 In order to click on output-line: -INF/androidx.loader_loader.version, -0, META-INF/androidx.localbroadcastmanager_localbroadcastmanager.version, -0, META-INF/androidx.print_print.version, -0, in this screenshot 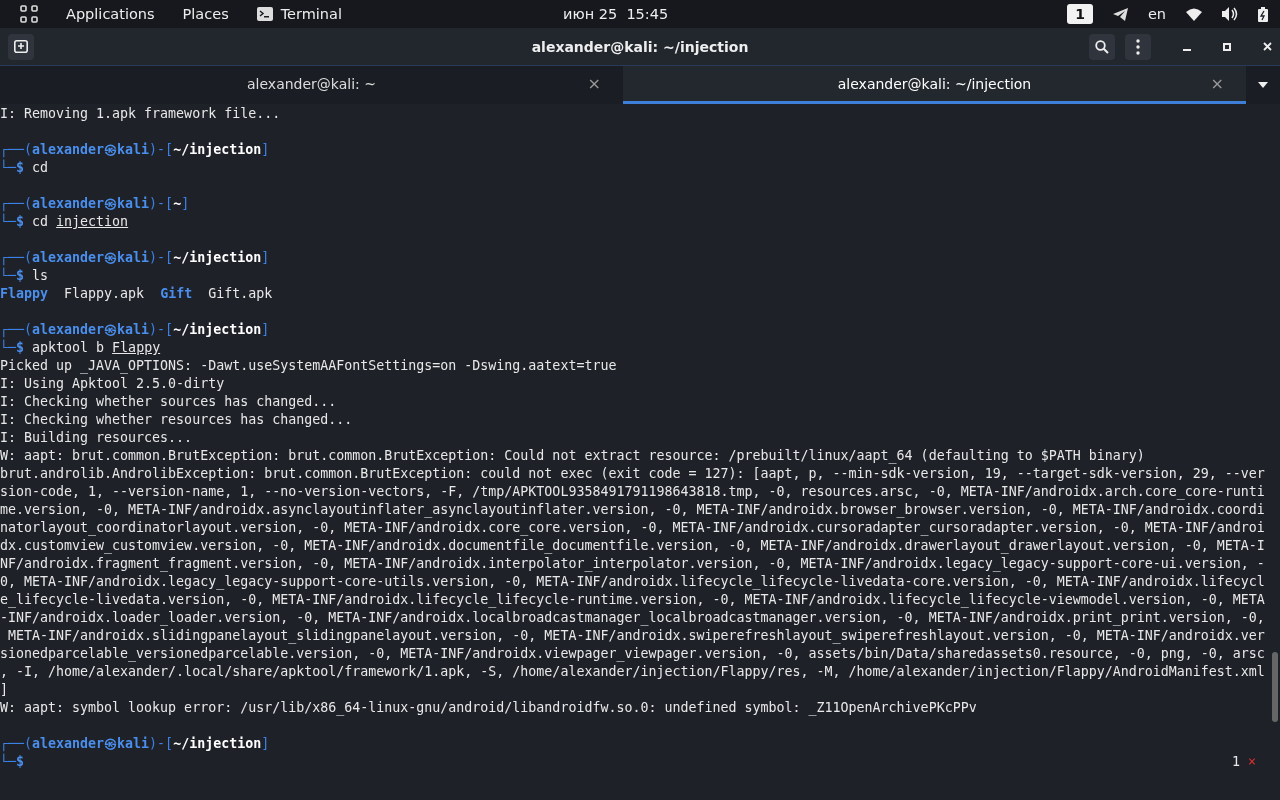, I will do `click(633, 618)`.